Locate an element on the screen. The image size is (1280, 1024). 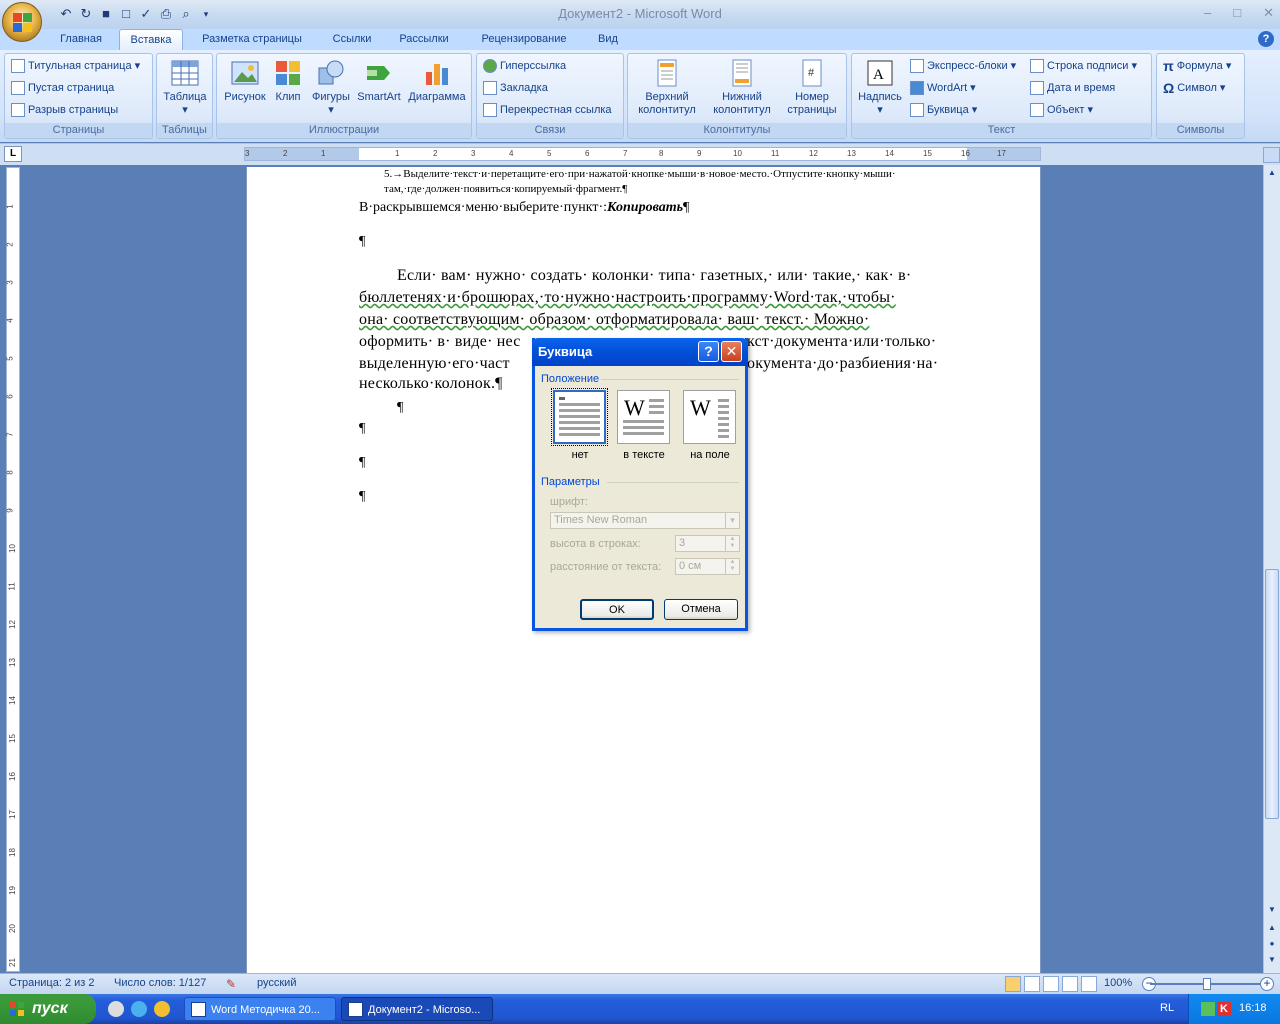
chart-button: Диаграмма is located at coordinates (437, 91).